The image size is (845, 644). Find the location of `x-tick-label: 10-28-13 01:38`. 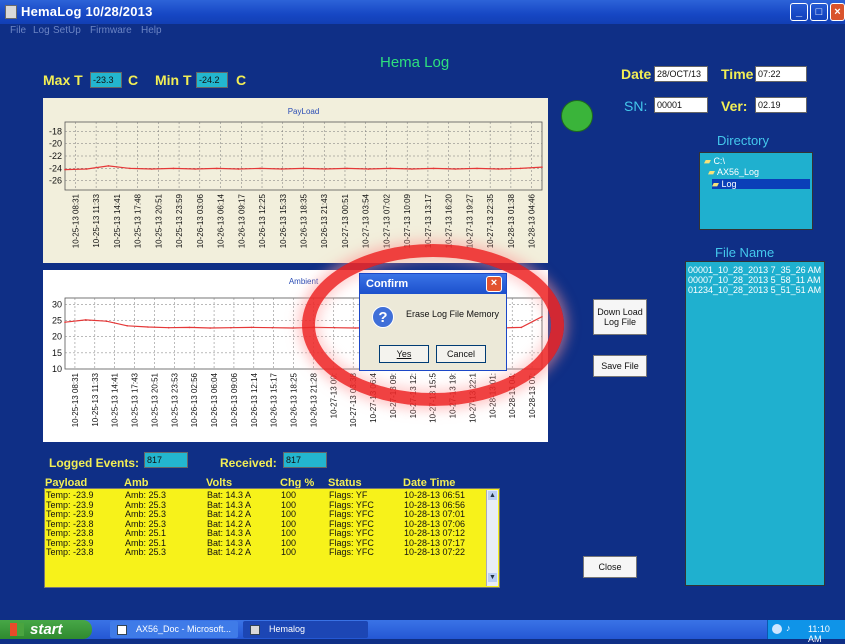

x-tick-label: 10-28-13 01:38 is located at coordinates (511, 220).